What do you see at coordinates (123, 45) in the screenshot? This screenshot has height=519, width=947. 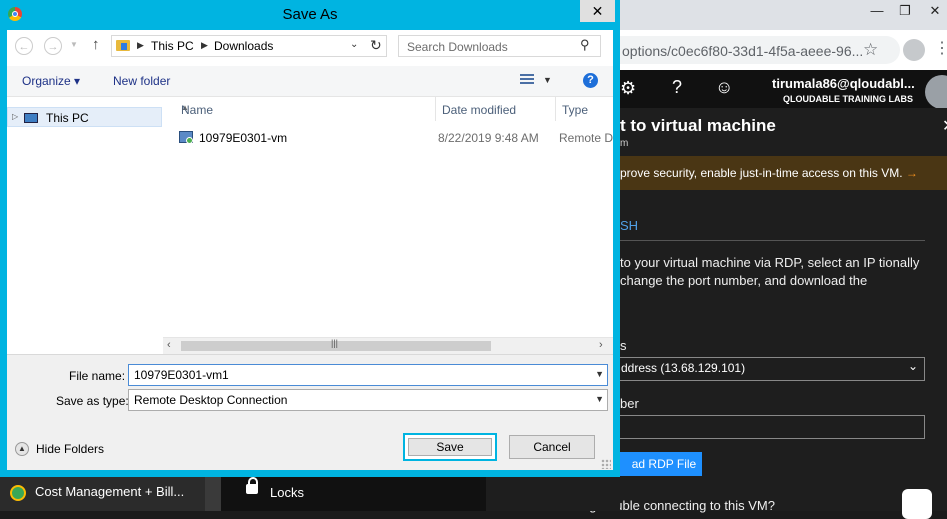 I see `folder-icon` at bounding box center [123, 45].